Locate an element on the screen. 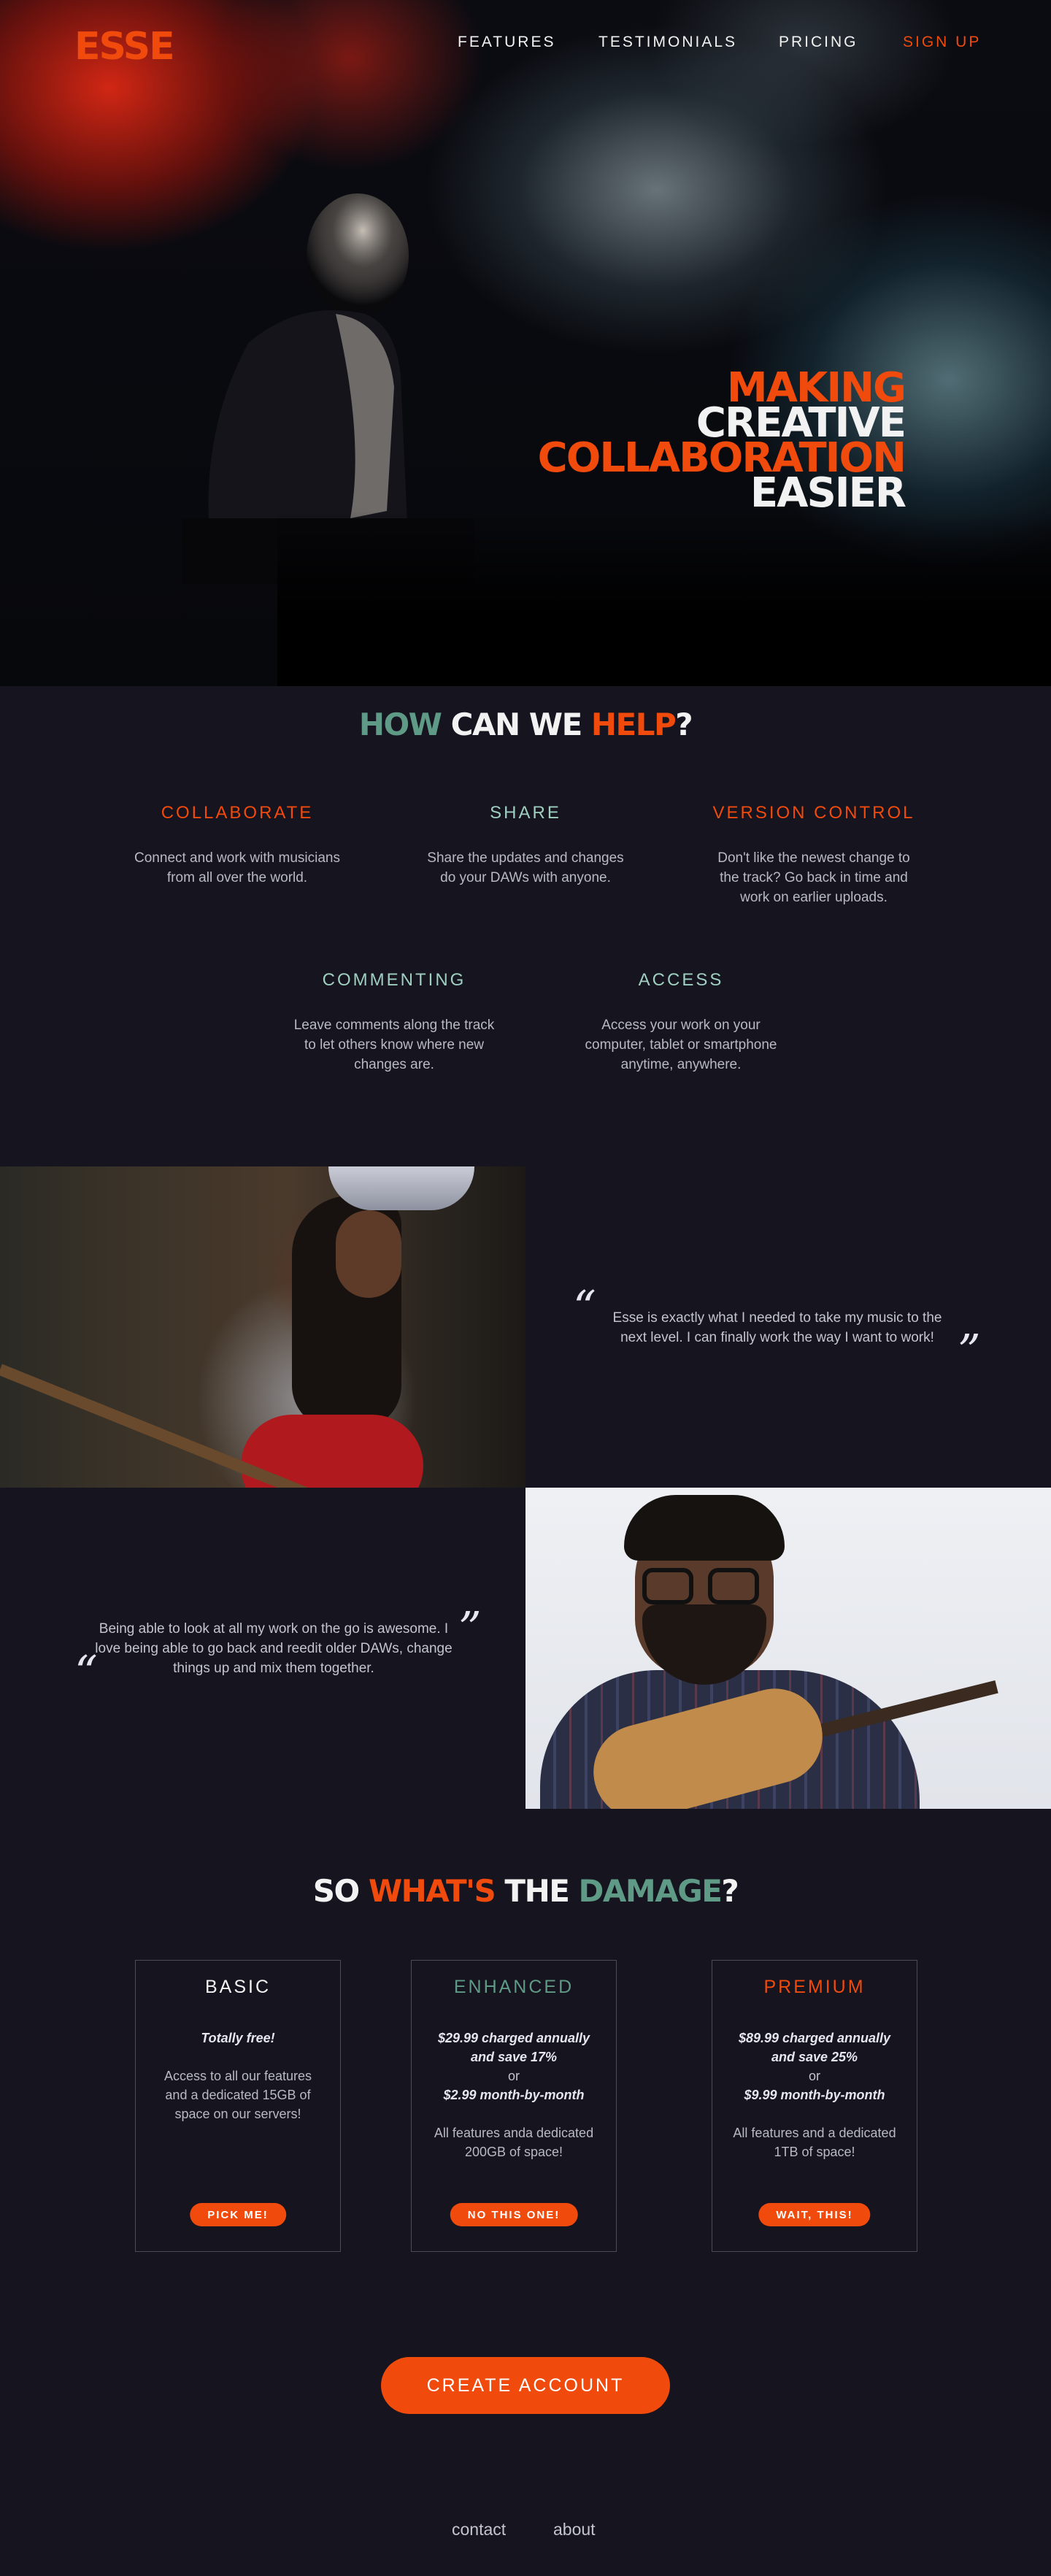  footer-about-link: about is located at coordinates (574, 2530).